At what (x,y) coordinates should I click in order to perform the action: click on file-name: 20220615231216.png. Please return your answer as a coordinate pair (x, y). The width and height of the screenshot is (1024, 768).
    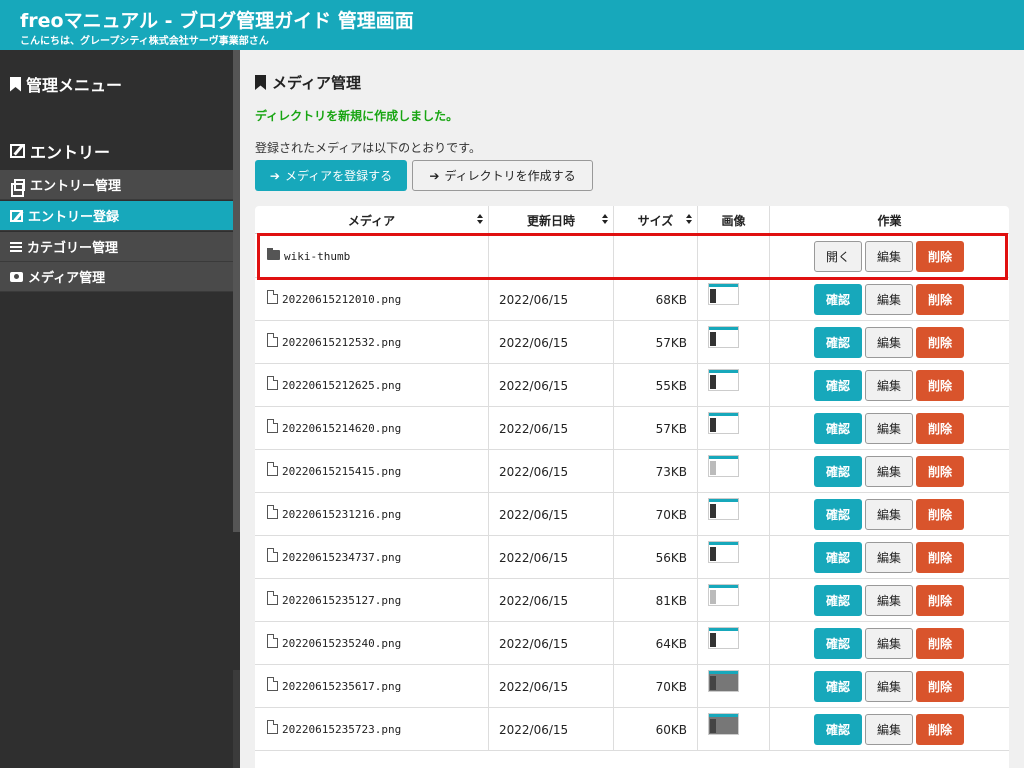
    Looking at the image, I should click on (341, 514).